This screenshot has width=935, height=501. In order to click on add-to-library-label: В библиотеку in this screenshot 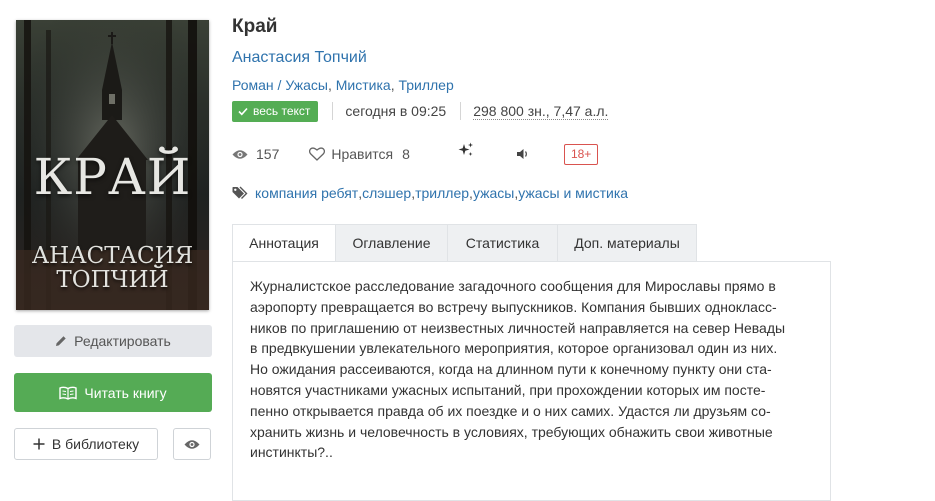, I will do `click(95, 444)`.